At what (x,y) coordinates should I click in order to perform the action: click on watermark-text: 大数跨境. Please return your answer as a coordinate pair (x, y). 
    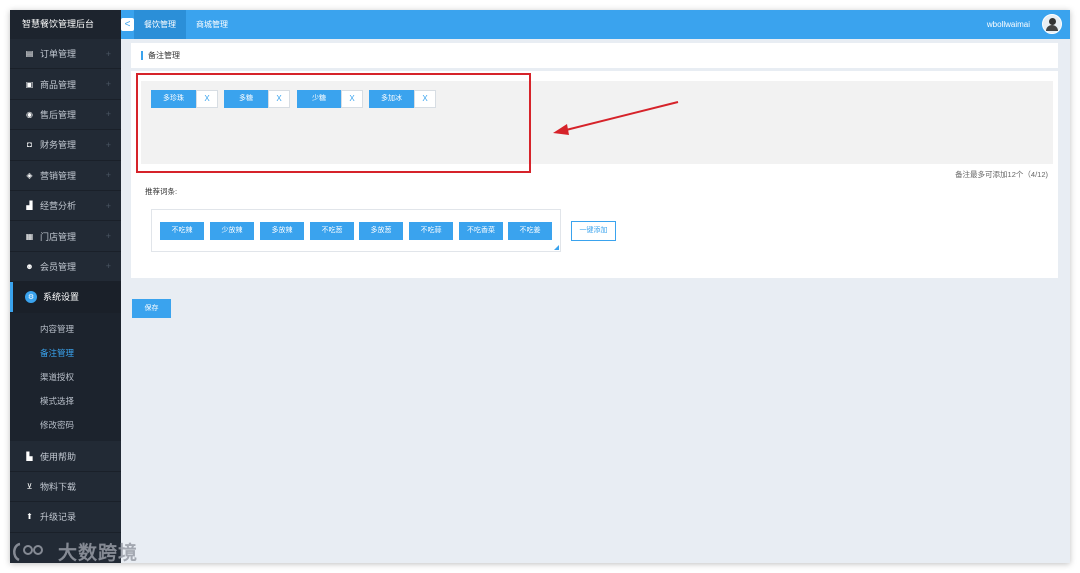
    Looking at the image, I should click on (98, 553).